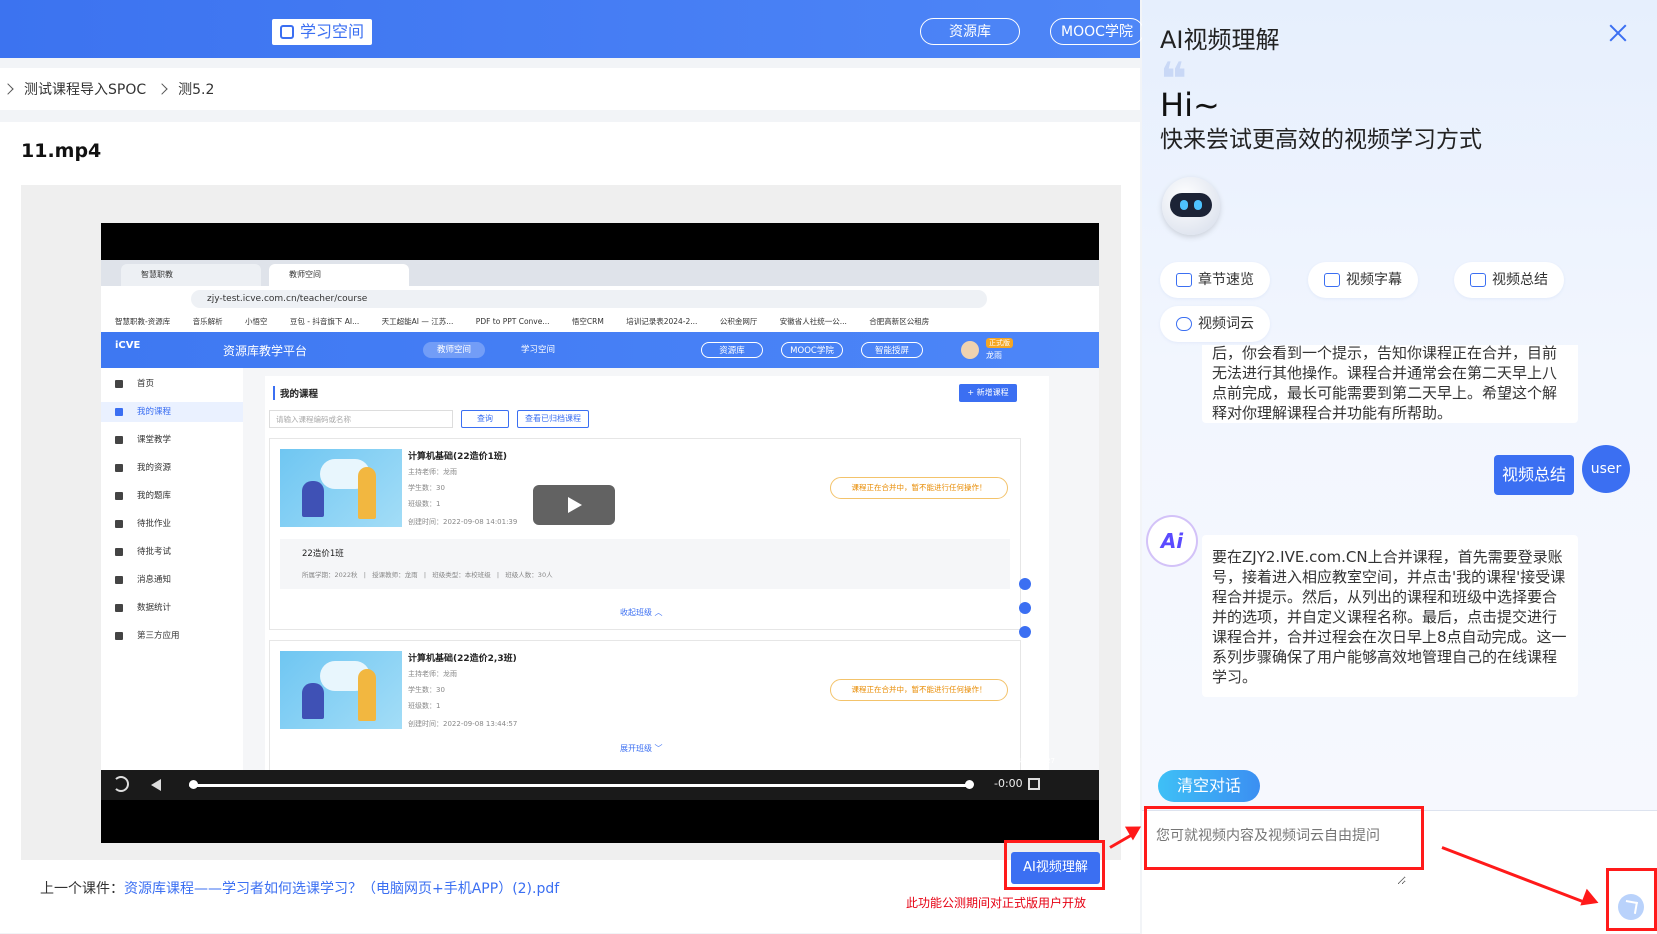  I want to click on breadcrumb-course: 测试课程导入SPOC, so click(85, 89).